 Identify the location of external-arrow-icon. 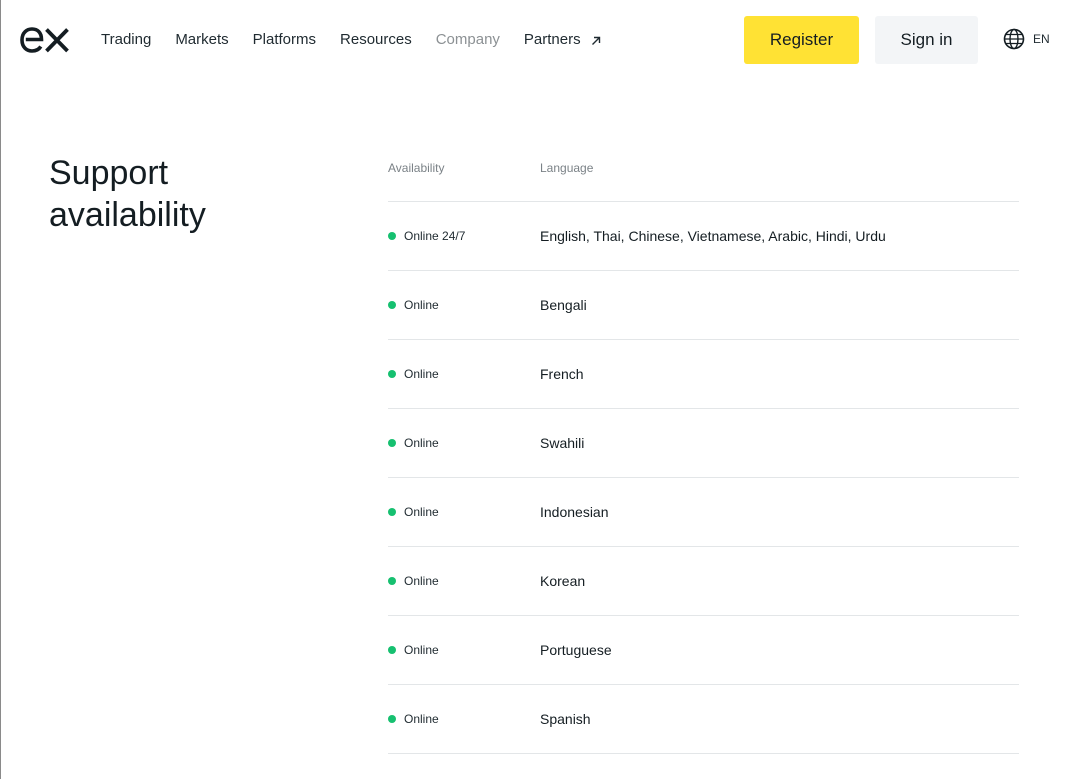
(595, 40).